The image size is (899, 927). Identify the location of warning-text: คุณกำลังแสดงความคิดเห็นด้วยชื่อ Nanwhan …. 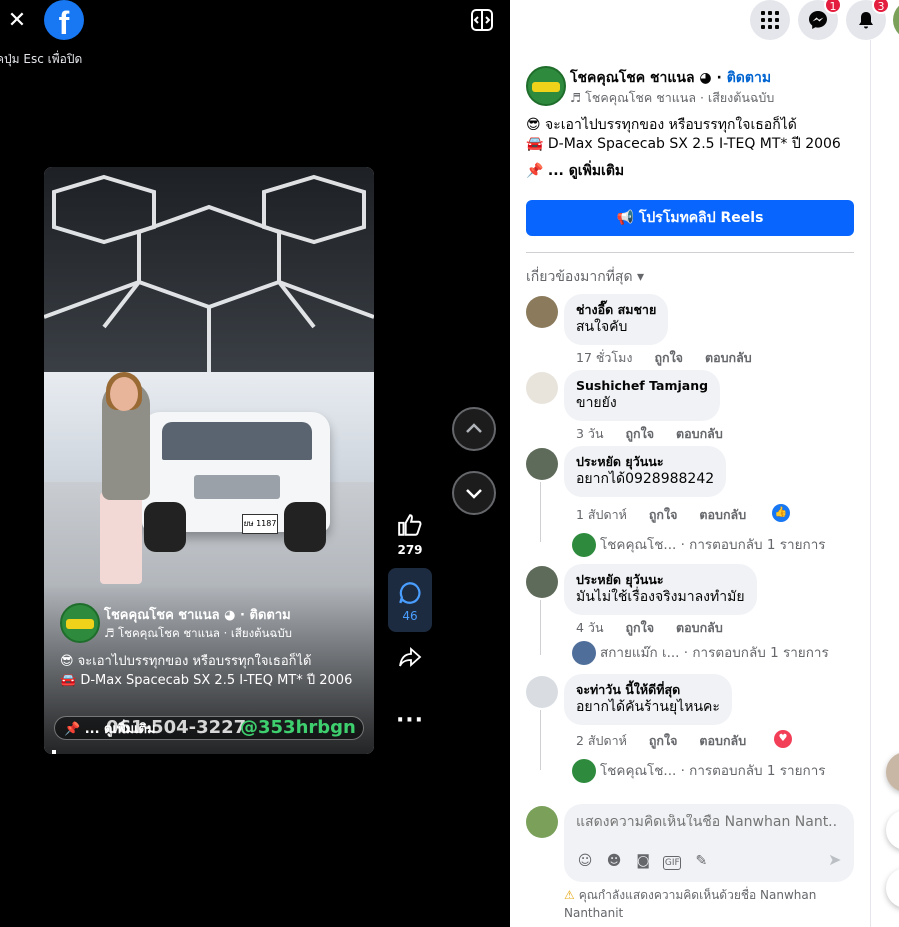
(690, 904).